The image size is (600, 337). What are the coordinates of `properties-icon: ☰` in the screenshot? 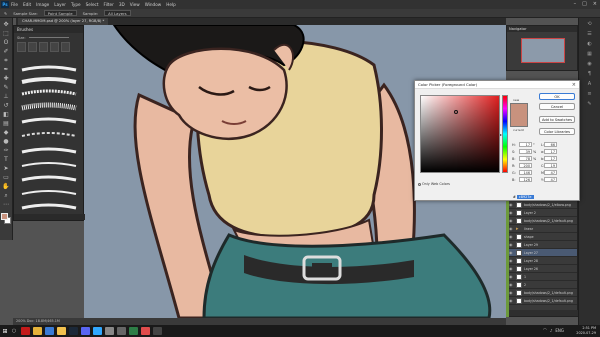 It's located at (589, 34).